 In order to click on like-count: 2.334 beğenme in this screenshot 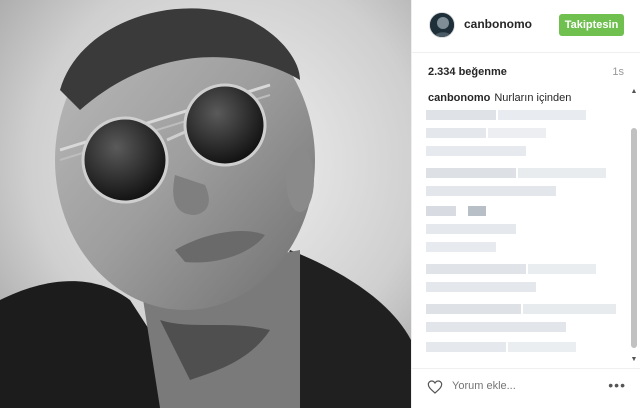, I will do `click(467, 72)`.